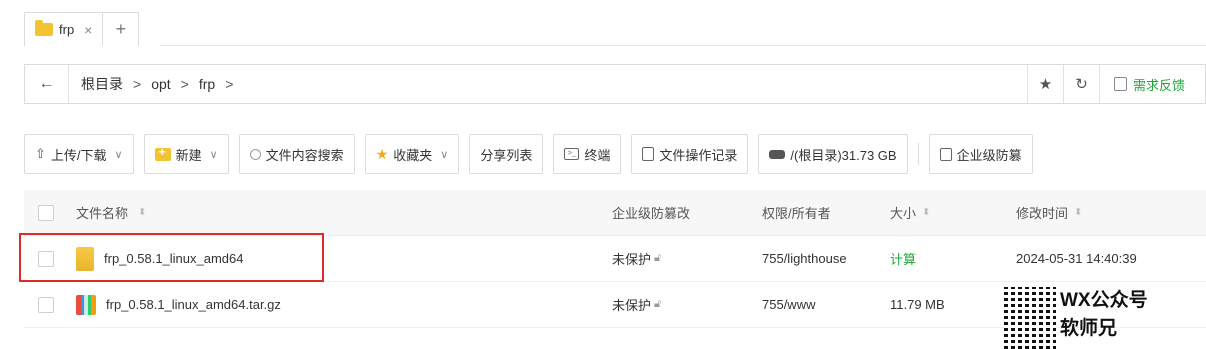 The width and height of the screenshot is (1206, 349). What do you see at coordinates (945, 154) in the screenshot?
I see `shield-icon` at bounding box center [945, 154].